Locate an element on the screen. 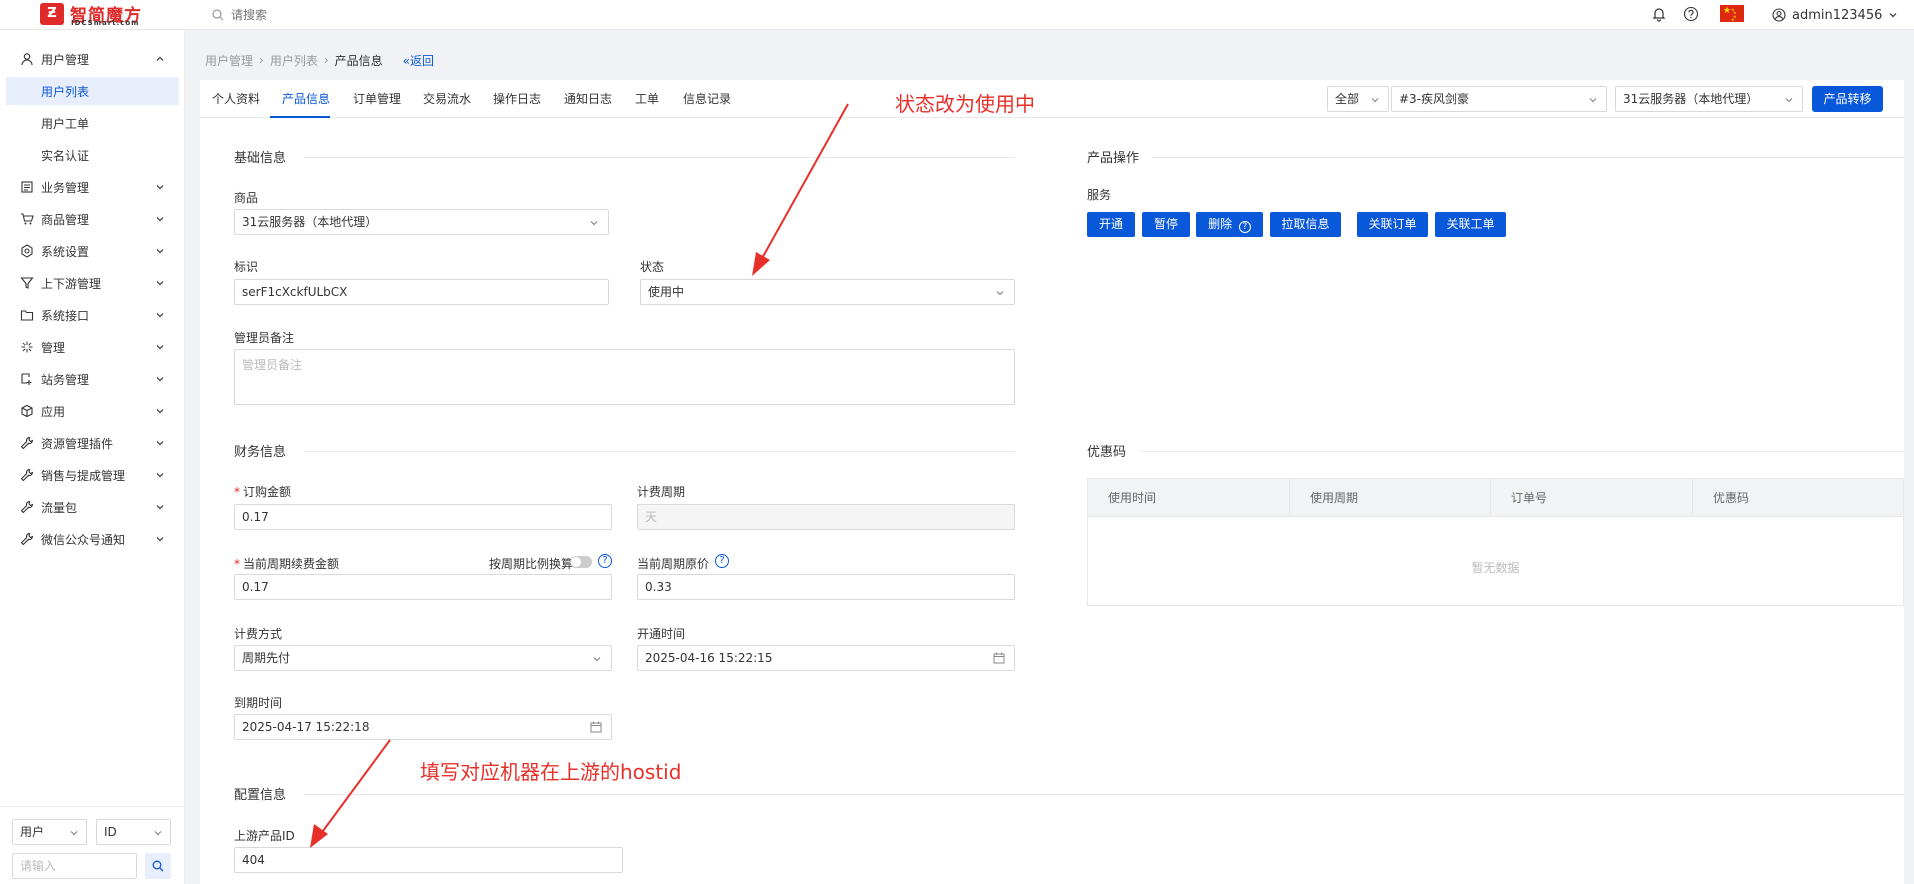 The image size is (1914, 884). search-input is located at coordinates (321, 15).